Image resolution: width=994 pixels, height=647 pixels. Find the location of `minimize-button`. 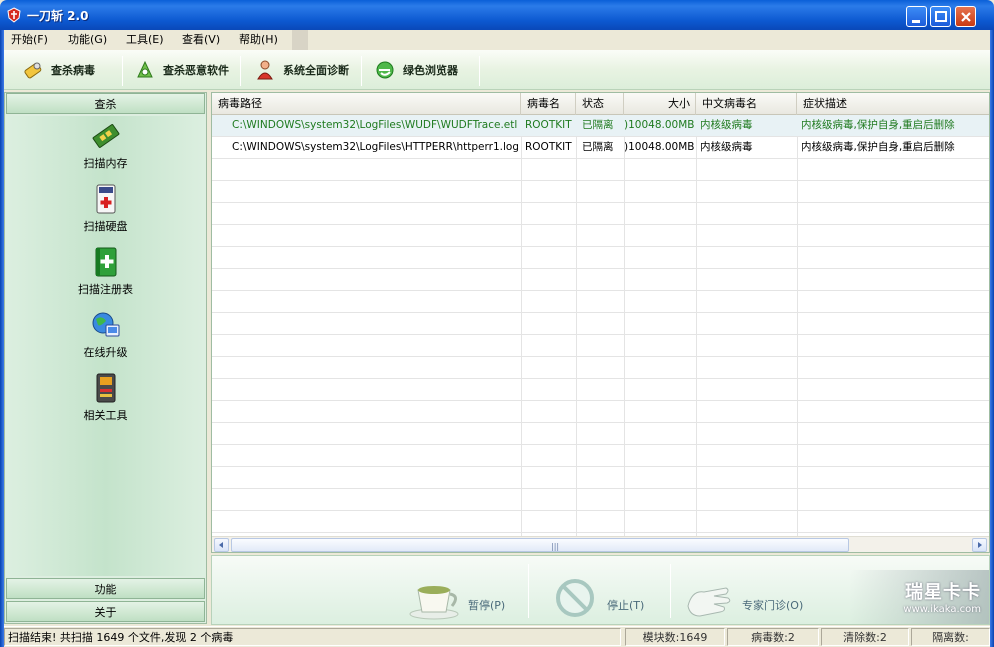

minimize-button is located at coordinates (916, 16).